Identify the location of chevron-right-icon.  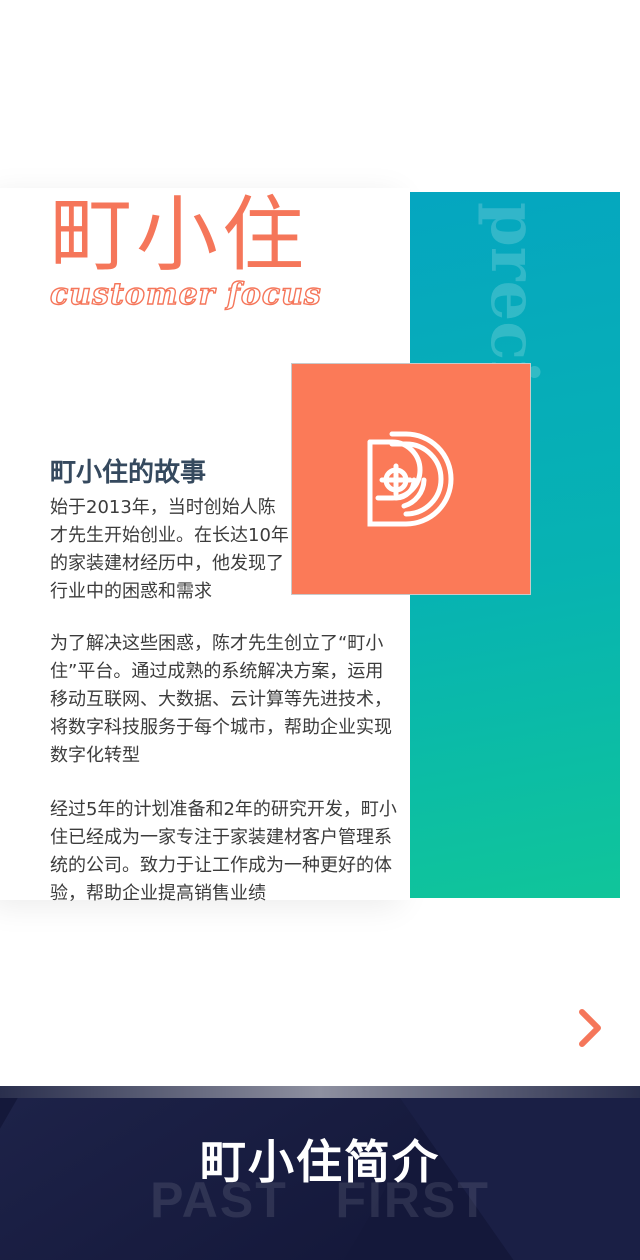
(590, 1028).